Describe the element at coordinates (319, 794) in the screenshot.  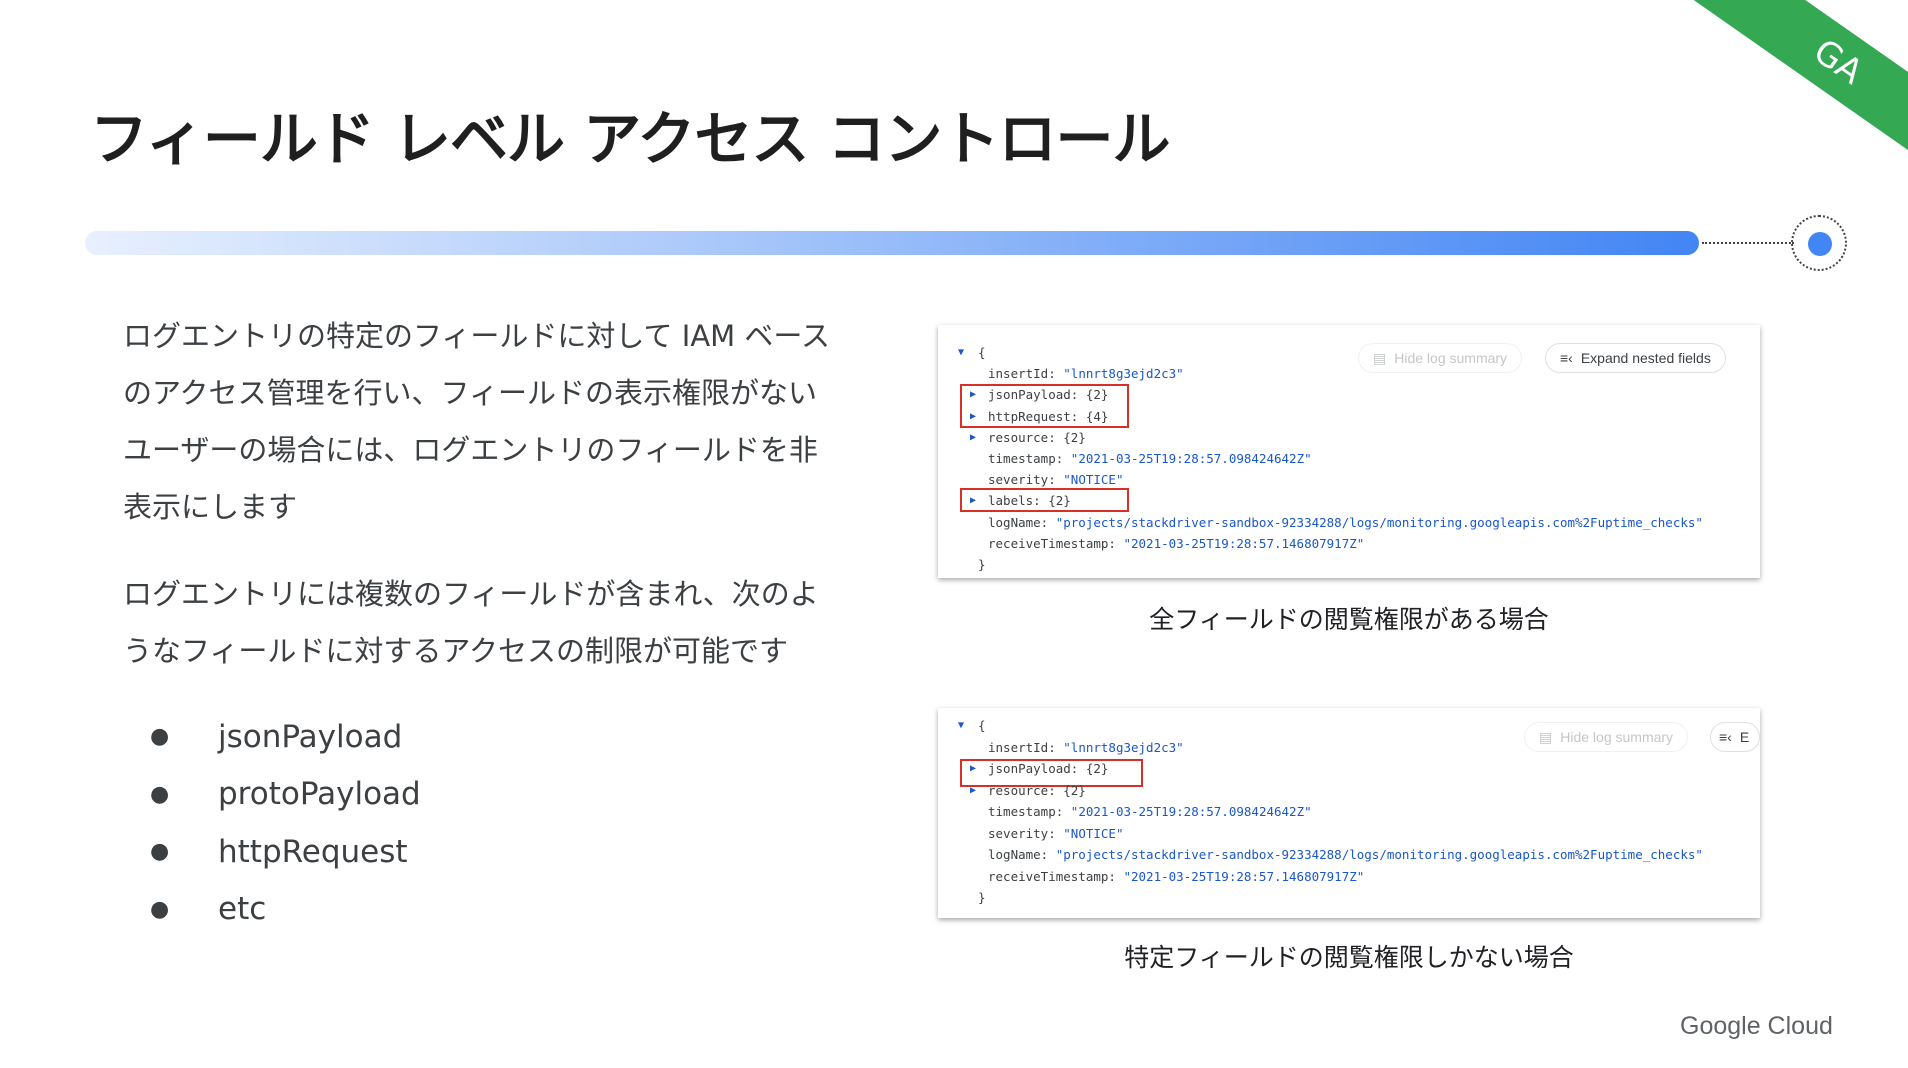
I see `list-item-label: protoPayload` at that location.